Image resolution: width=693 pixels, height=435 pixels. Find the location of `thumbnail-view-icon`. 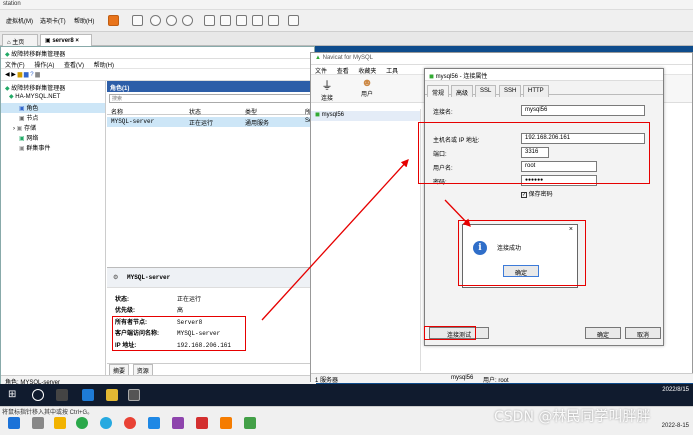

thumbnail-view-icon is located at coordinates (225, 20).